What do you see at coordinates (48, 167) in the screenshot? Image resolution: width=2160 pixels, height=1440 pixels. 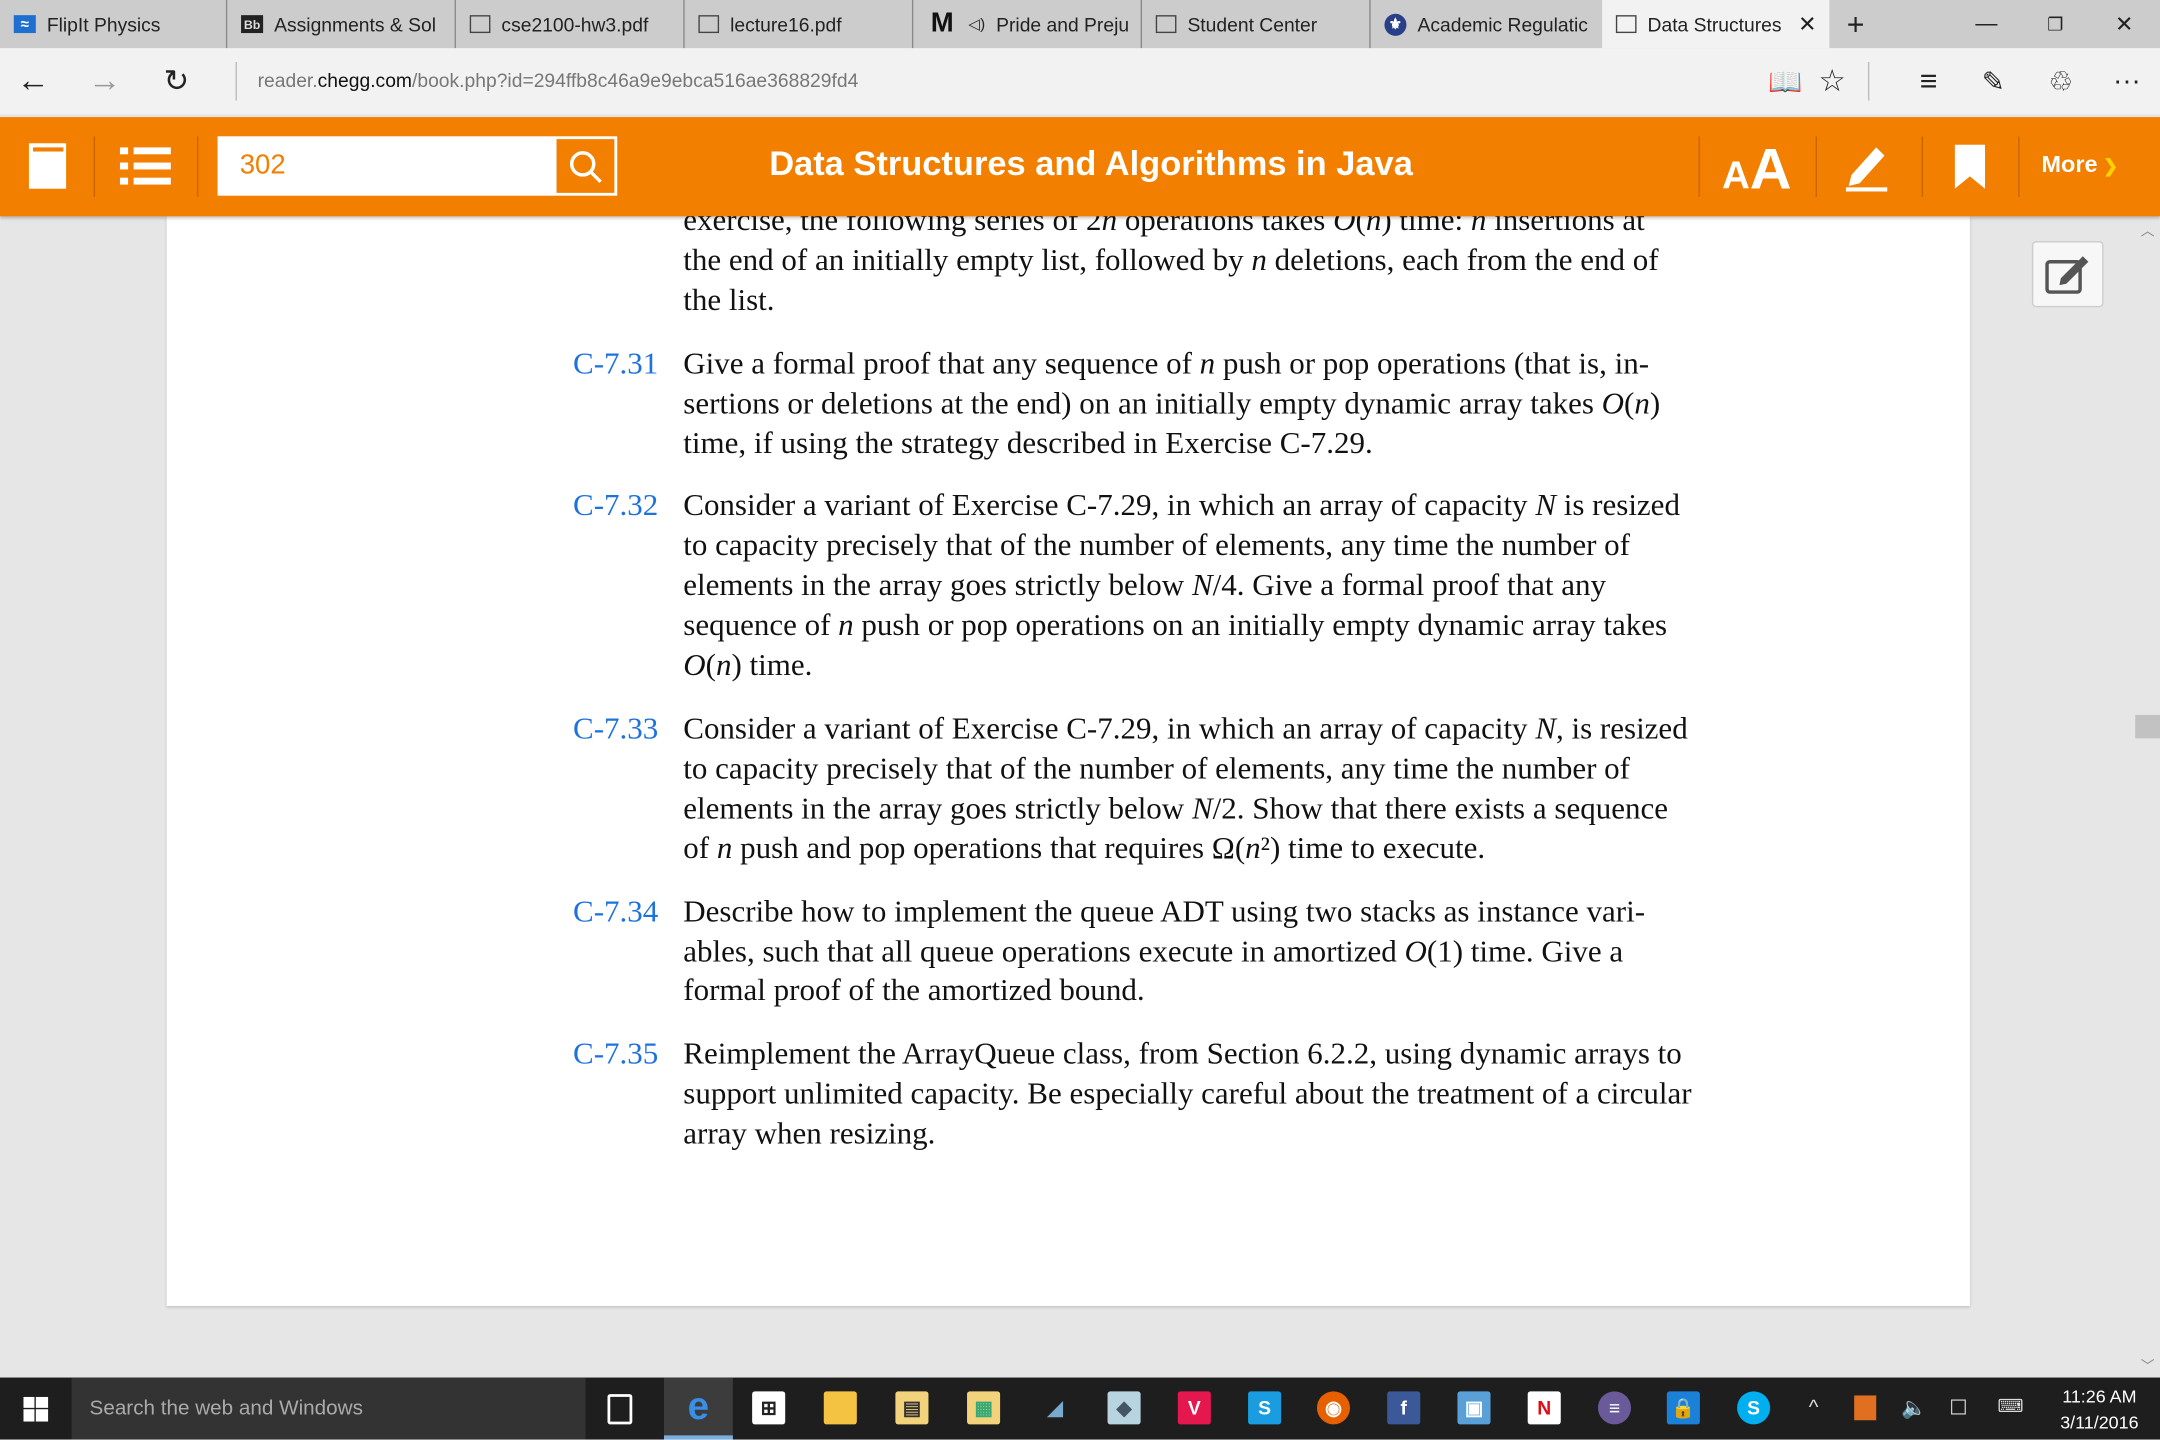 I see `book-icon` at bounding box center [48, 167].